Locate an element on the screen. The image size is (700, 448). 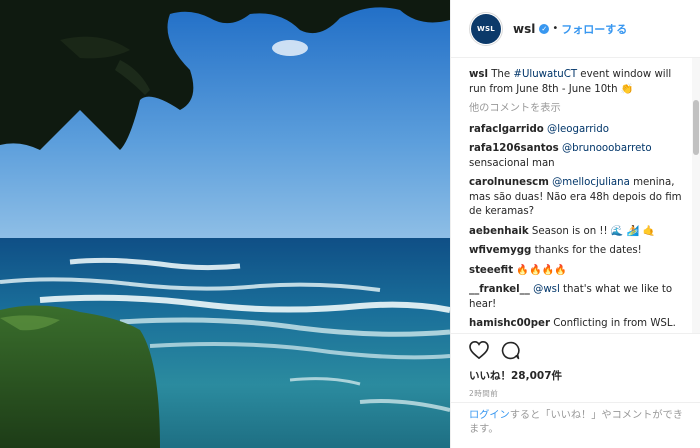
comment-username: steeefit is located at coordinates (491, 270).